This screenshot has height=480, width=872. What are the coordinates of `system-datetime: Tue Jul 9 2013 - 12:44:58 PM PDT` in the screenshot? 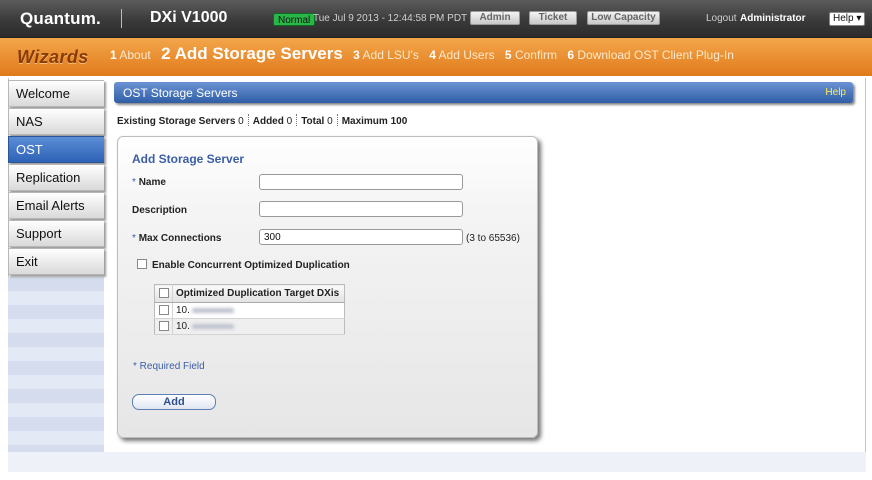 It's located at (390, 18).